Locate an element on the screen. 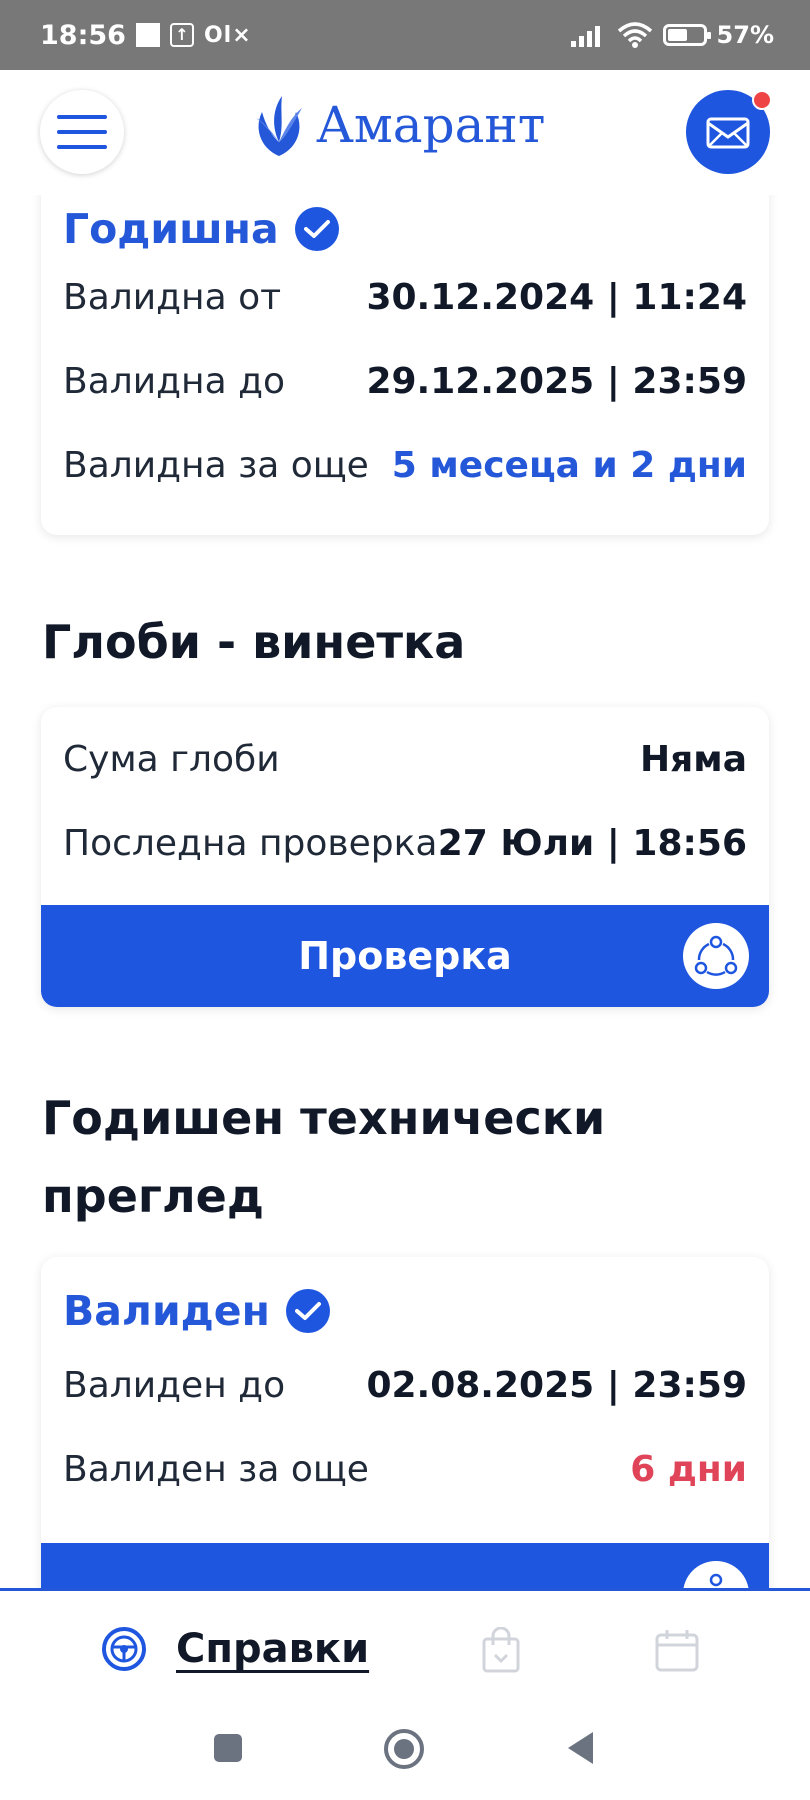 Image resolution: width=810 pixels, height=1800 pixels. amarant-flower-icon is located at coordinates (279, 126).